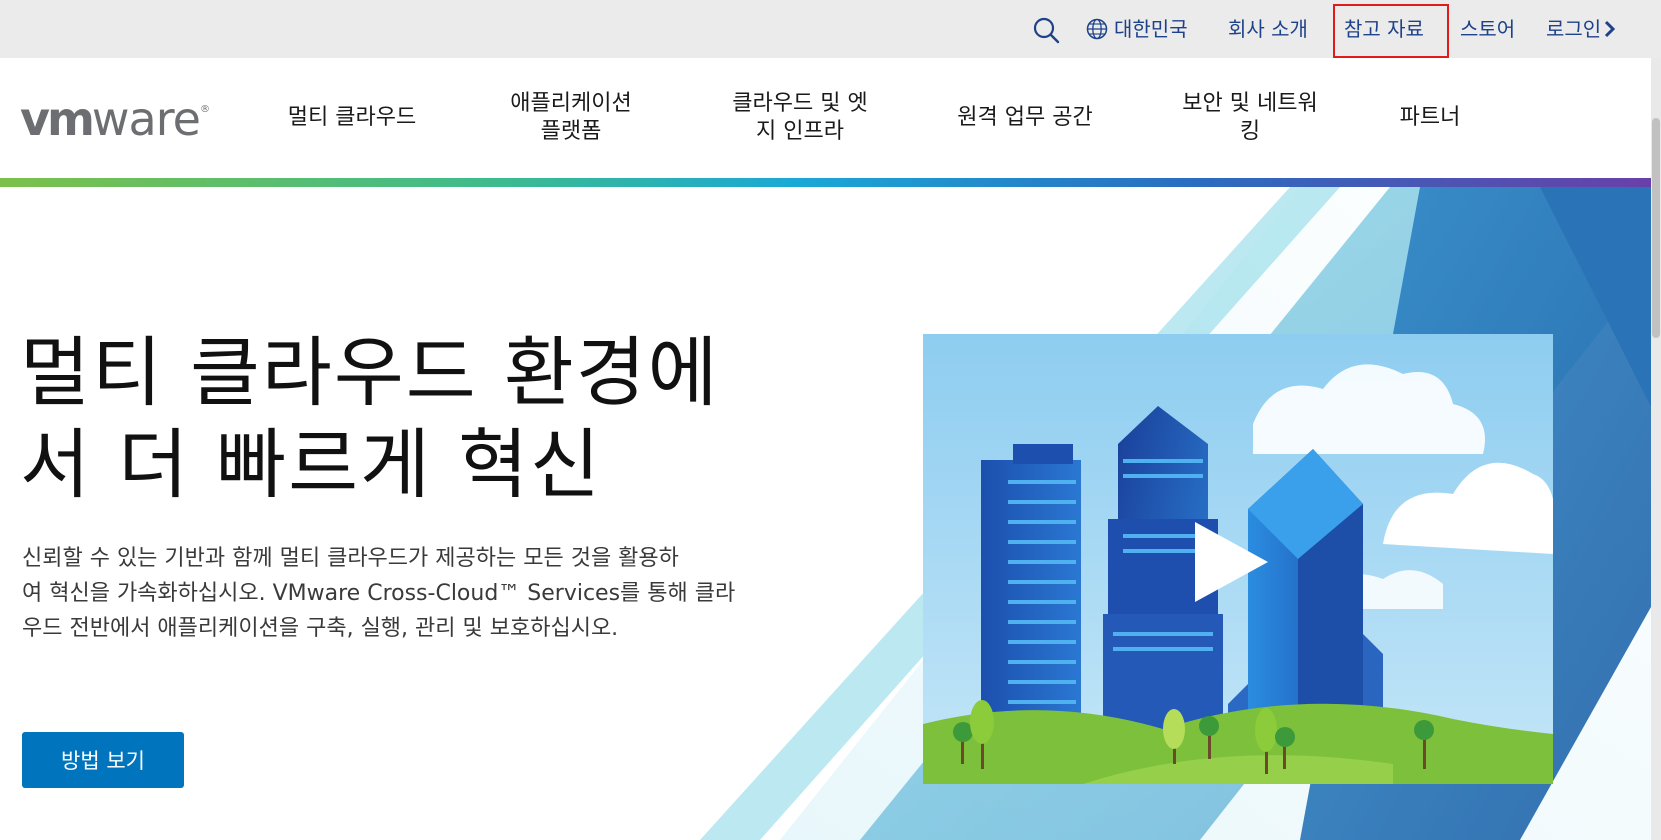 Image resolution: width=1661 pixels, height=840 pixels. Describe the element at coordinates (1610, 29) in the screenshot. I see `chevron-right-icon` at that location.